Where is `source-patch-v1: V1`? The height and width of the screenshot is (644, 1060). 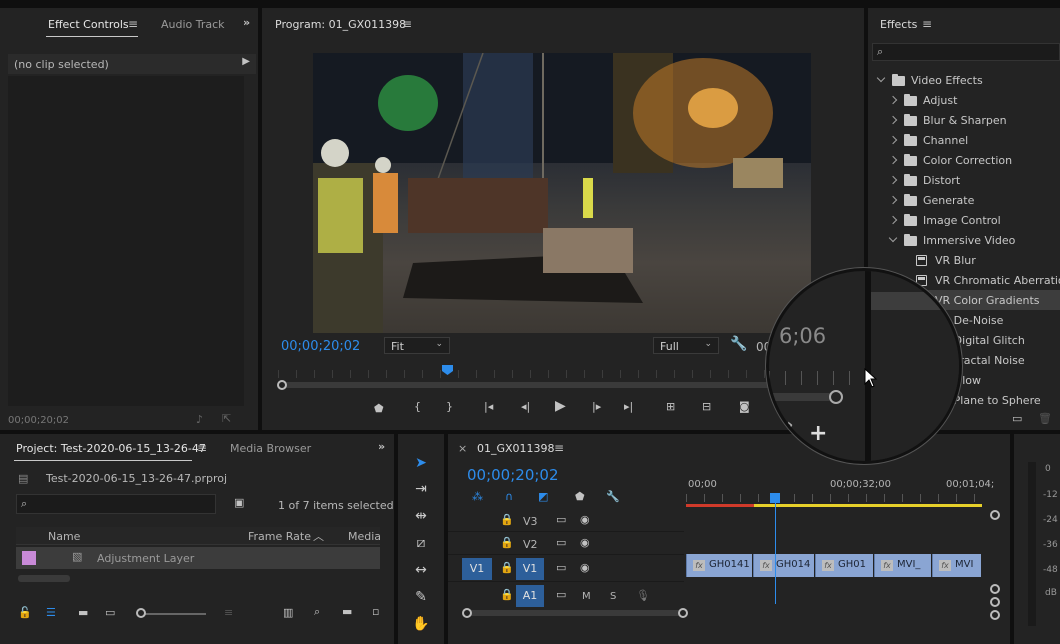
source-patch-v1: V1 is located at coordinates (477, 569).